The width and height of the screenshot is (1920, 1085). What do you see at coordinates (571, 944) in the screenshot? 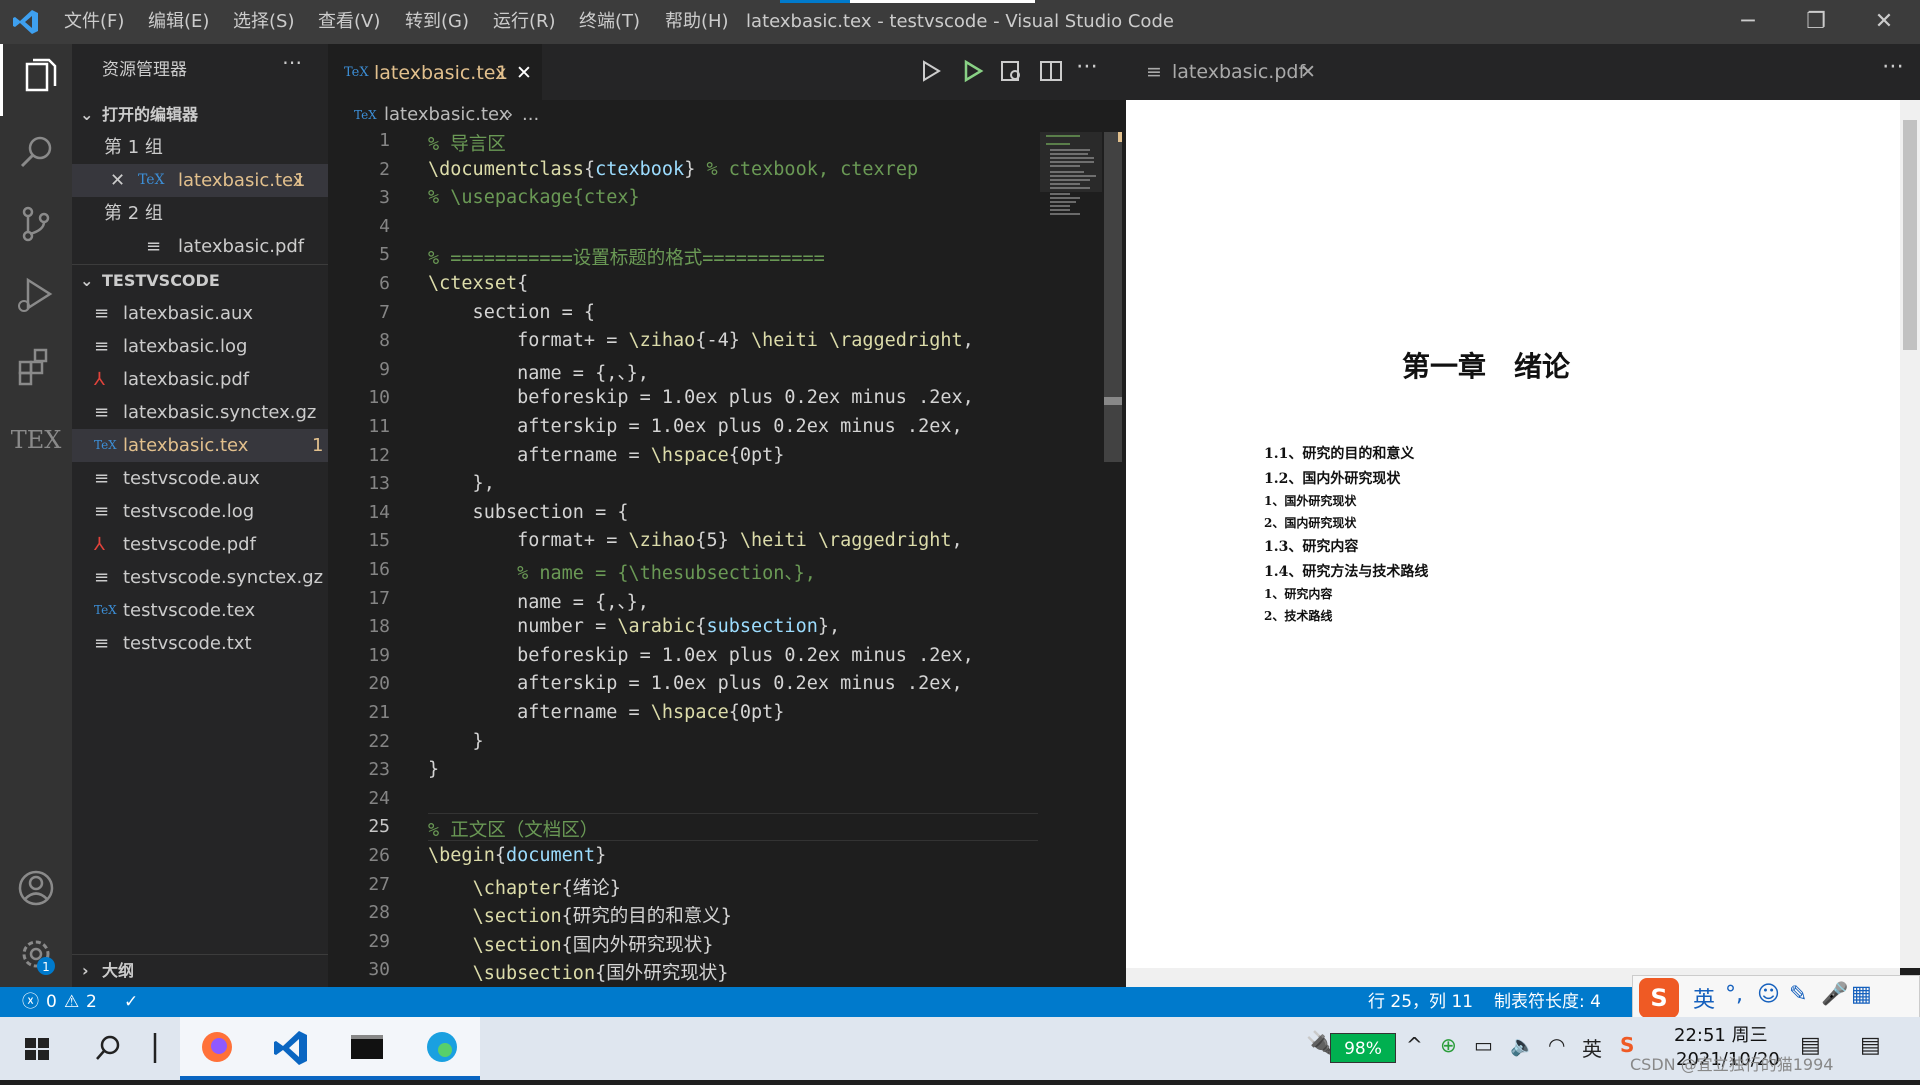
I see `code-line: \section{国内外研究现状}` at bounding box center [571, 944].